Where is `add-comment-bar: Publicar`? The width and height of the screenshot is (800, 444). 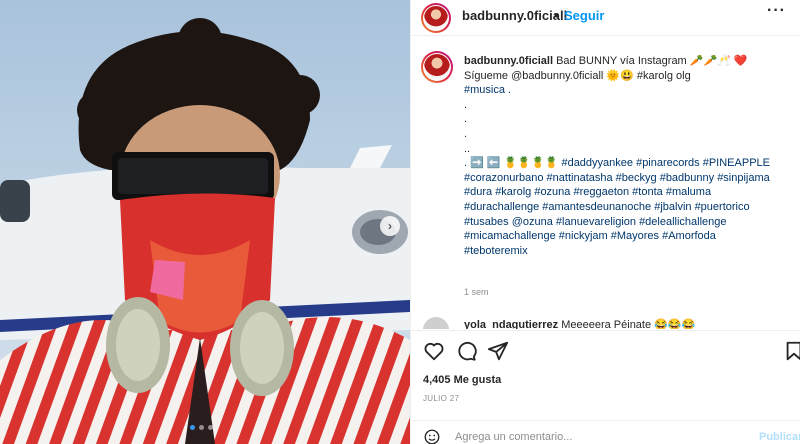
add-comment-bar: Publicar is located at coordinates (605, 432).